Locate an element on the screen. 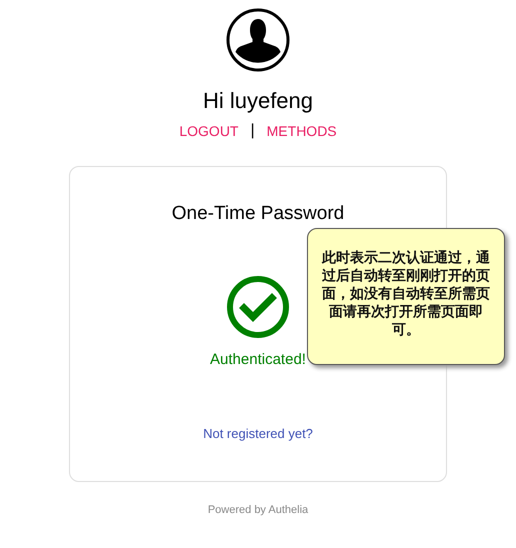  footer-text: Powered by Authelia is located at coordinates (258, 510).